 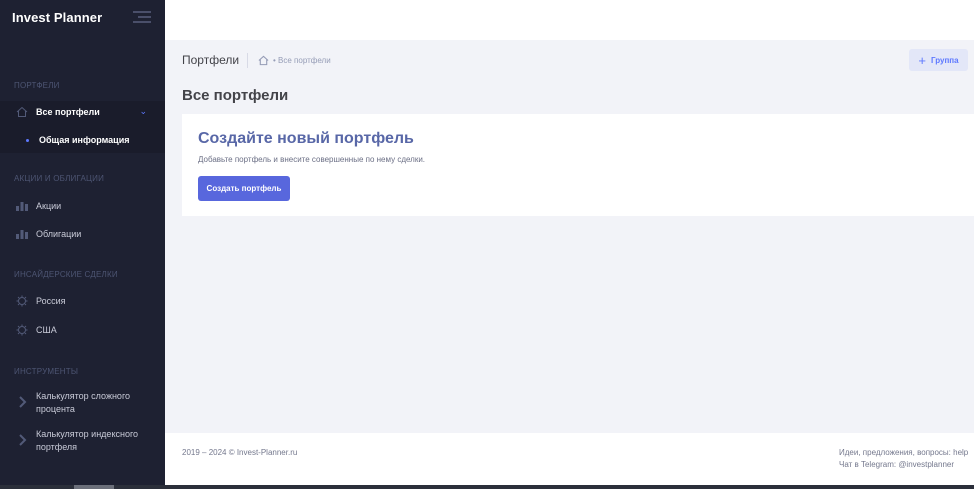 What do you see at coordinates (945, 60) in the screenshot?
I see `add-group-label: Группа` at bounding box center [945, 60].